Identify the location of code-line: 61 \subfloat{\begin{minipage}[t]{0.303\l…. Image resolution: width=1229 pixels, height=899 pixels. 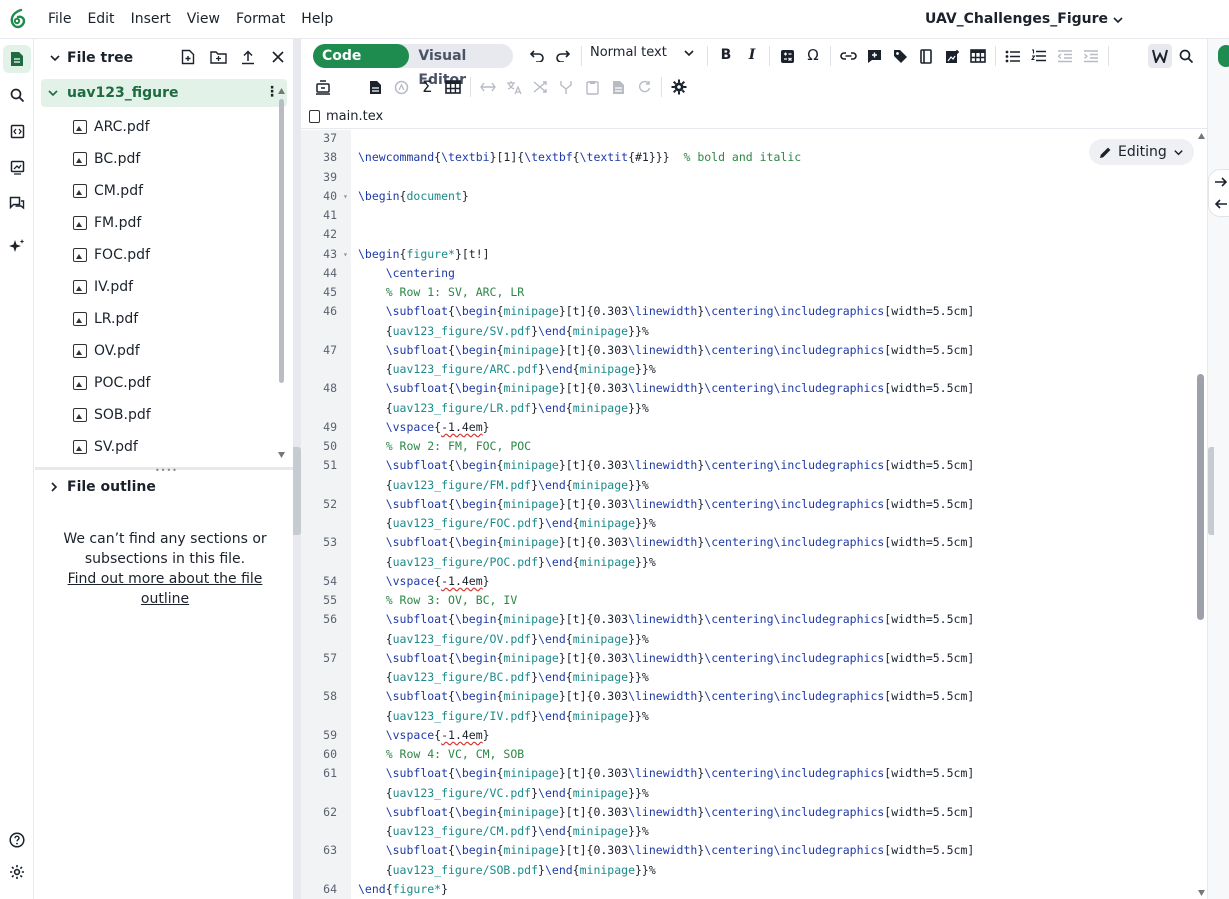
(750, 773).